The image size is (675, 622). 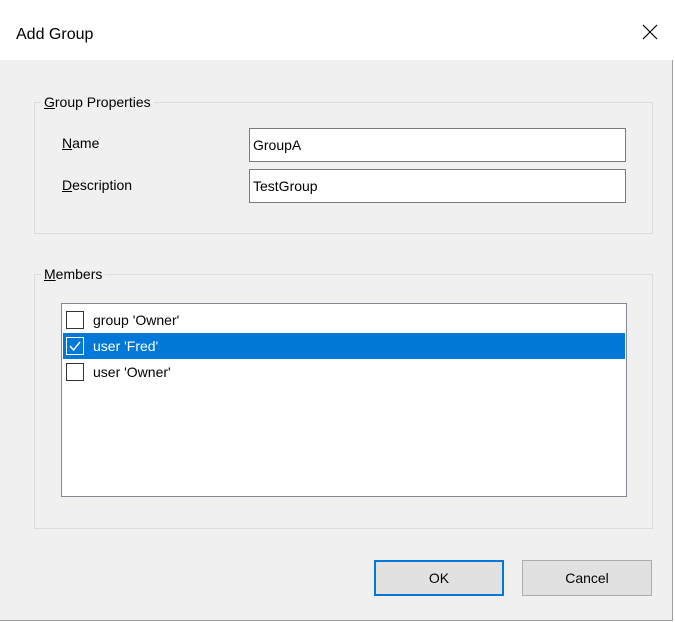 I want to click on name-label: Name, so click(x=81, y=143).